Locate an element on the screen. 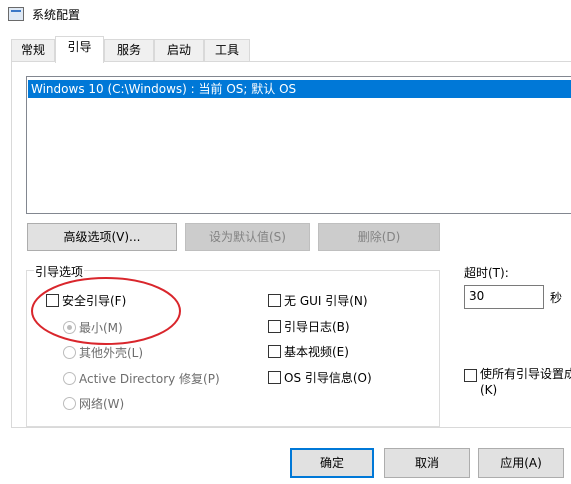  make-permanent-checkbox is located at coordinates (472, 377).